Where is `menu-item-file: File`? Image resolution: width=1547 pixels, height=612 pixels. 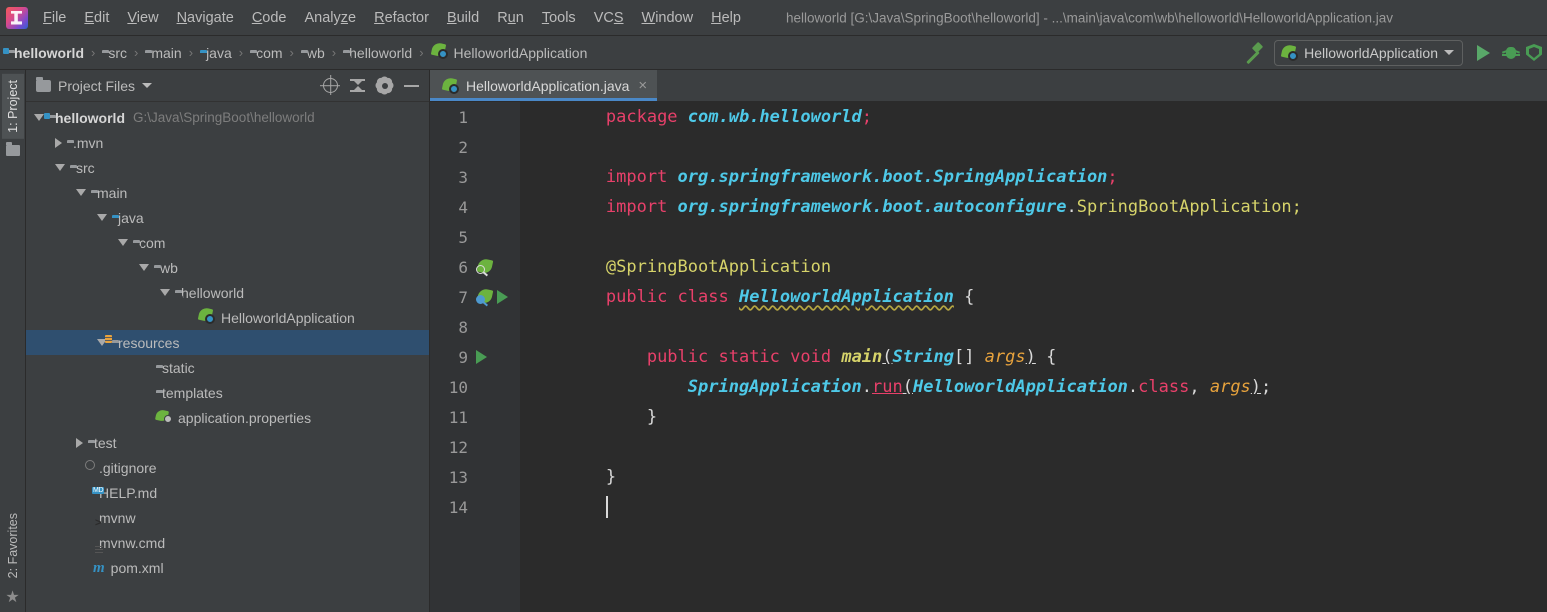
menu-item-file: File is located at coordinates (54, 18).